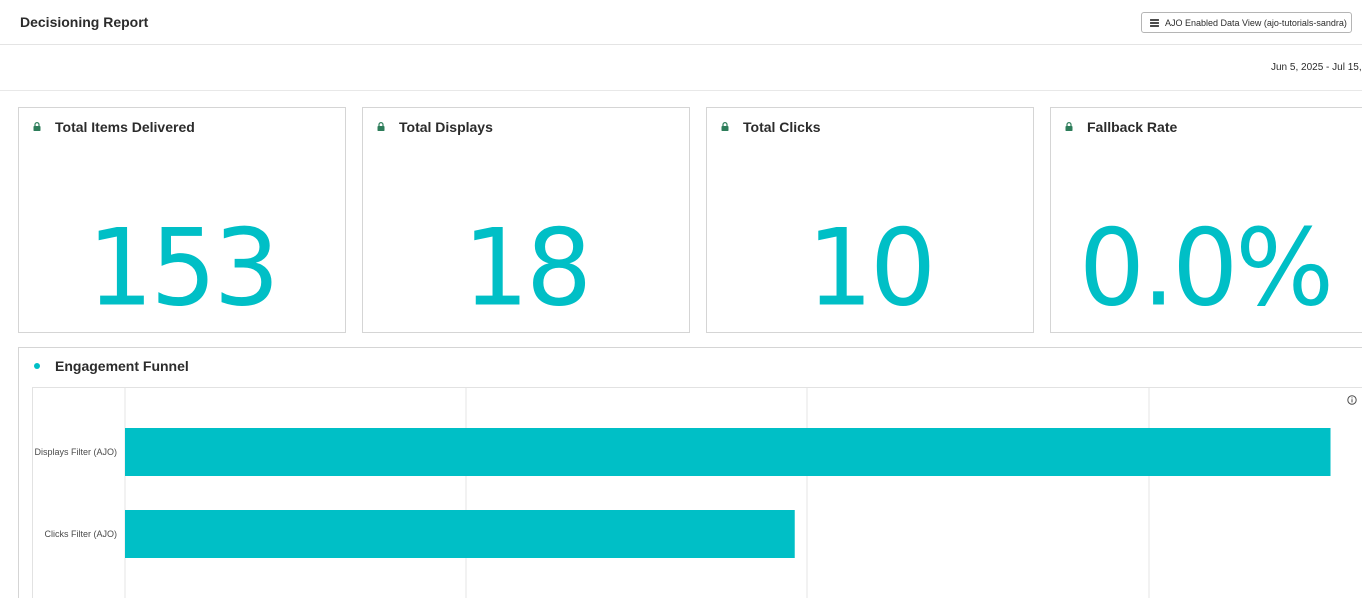  Describe the element at coordinates (1352, 400) in the screenshot. I see `info-icon` at that location.